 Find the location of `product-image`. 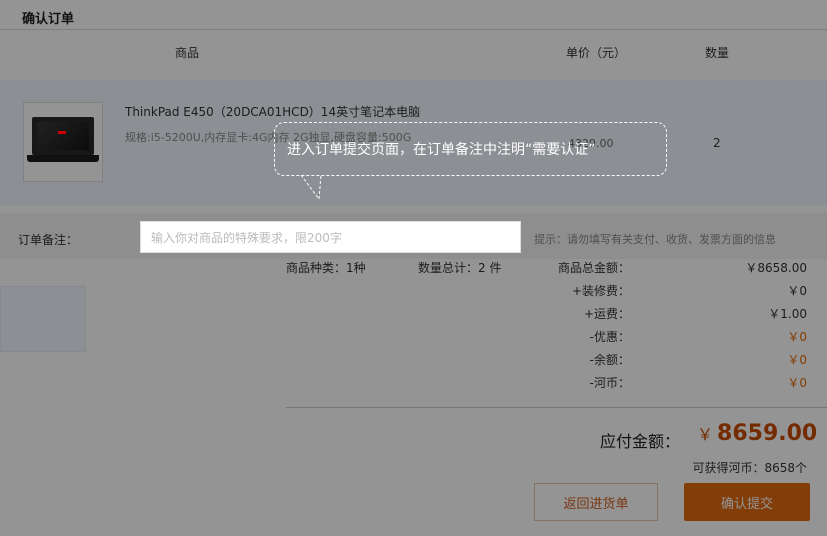

product-image is located at coordinates (63, 142).